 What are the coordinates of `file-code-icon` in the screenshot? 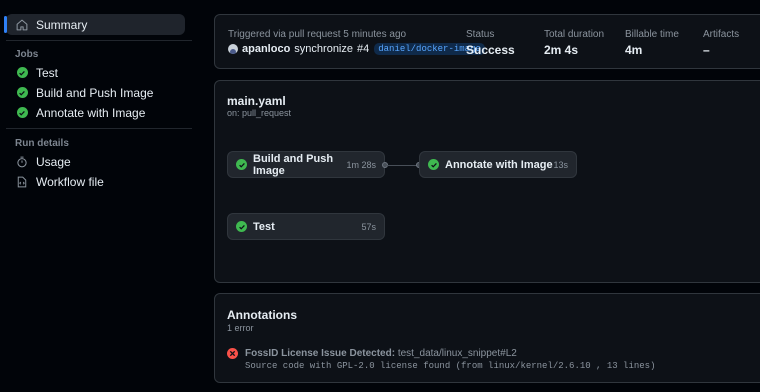 It's located at (22, 182).